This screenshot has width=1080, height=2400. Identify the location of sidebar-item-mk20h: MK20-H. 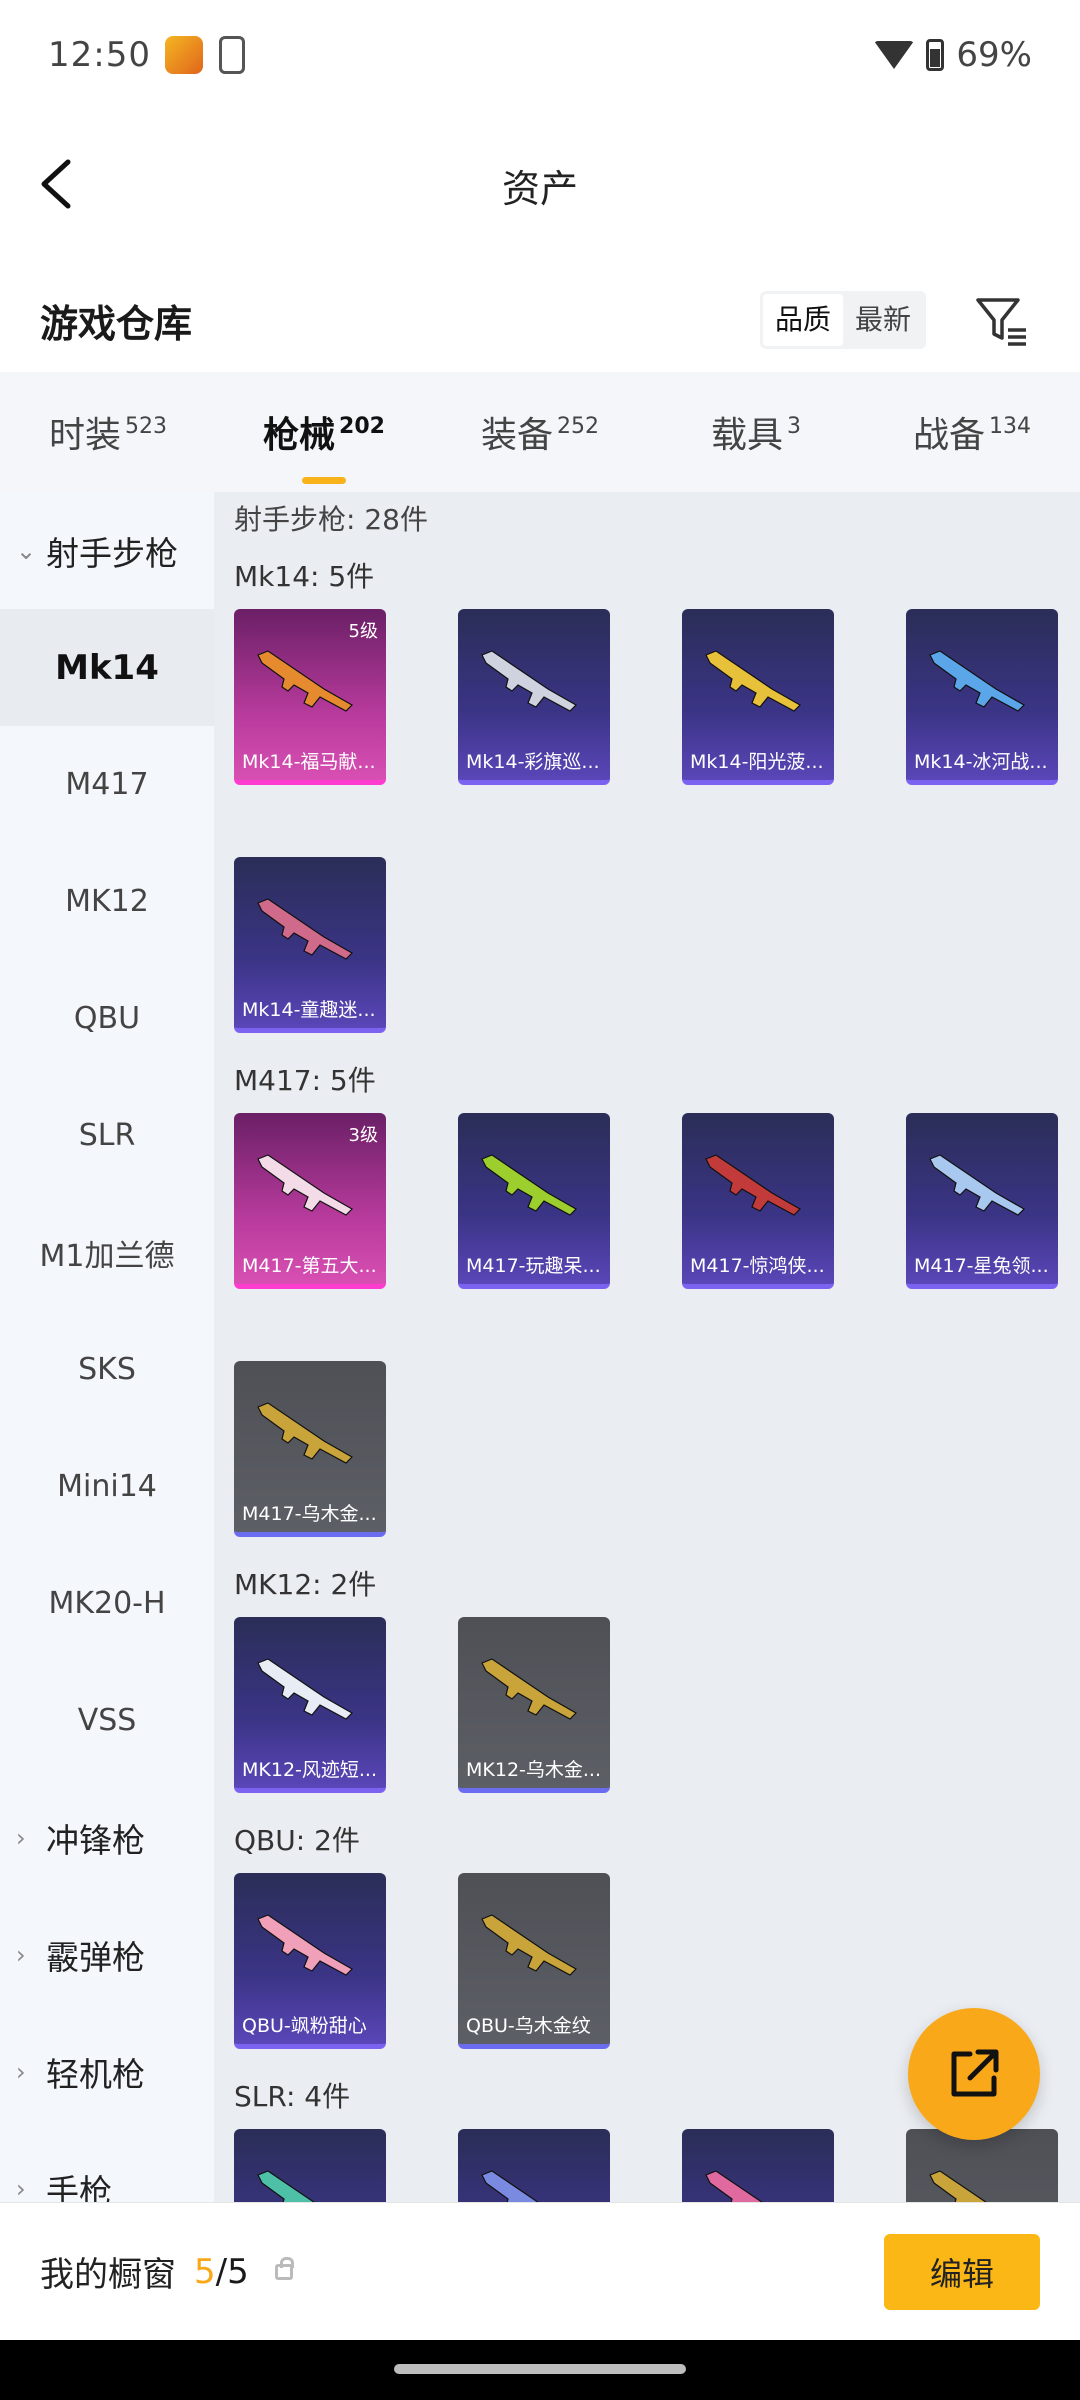
(107, 1603).